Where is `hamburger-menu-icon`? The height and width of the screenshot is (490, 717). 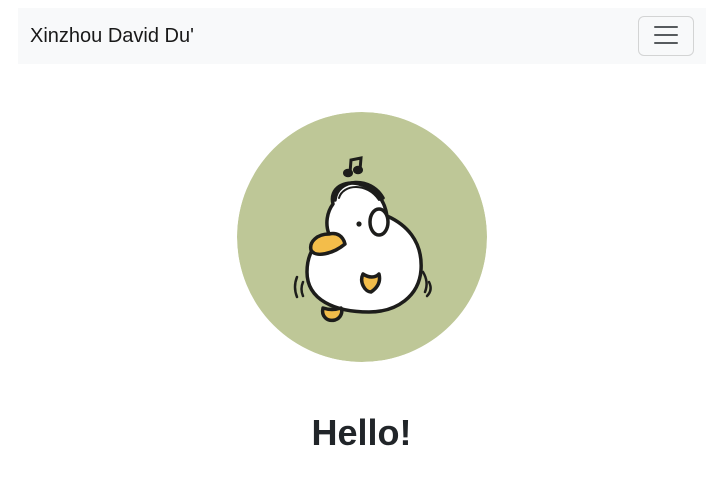
hamburger-menu-icon is located at coordinates (666, 36).